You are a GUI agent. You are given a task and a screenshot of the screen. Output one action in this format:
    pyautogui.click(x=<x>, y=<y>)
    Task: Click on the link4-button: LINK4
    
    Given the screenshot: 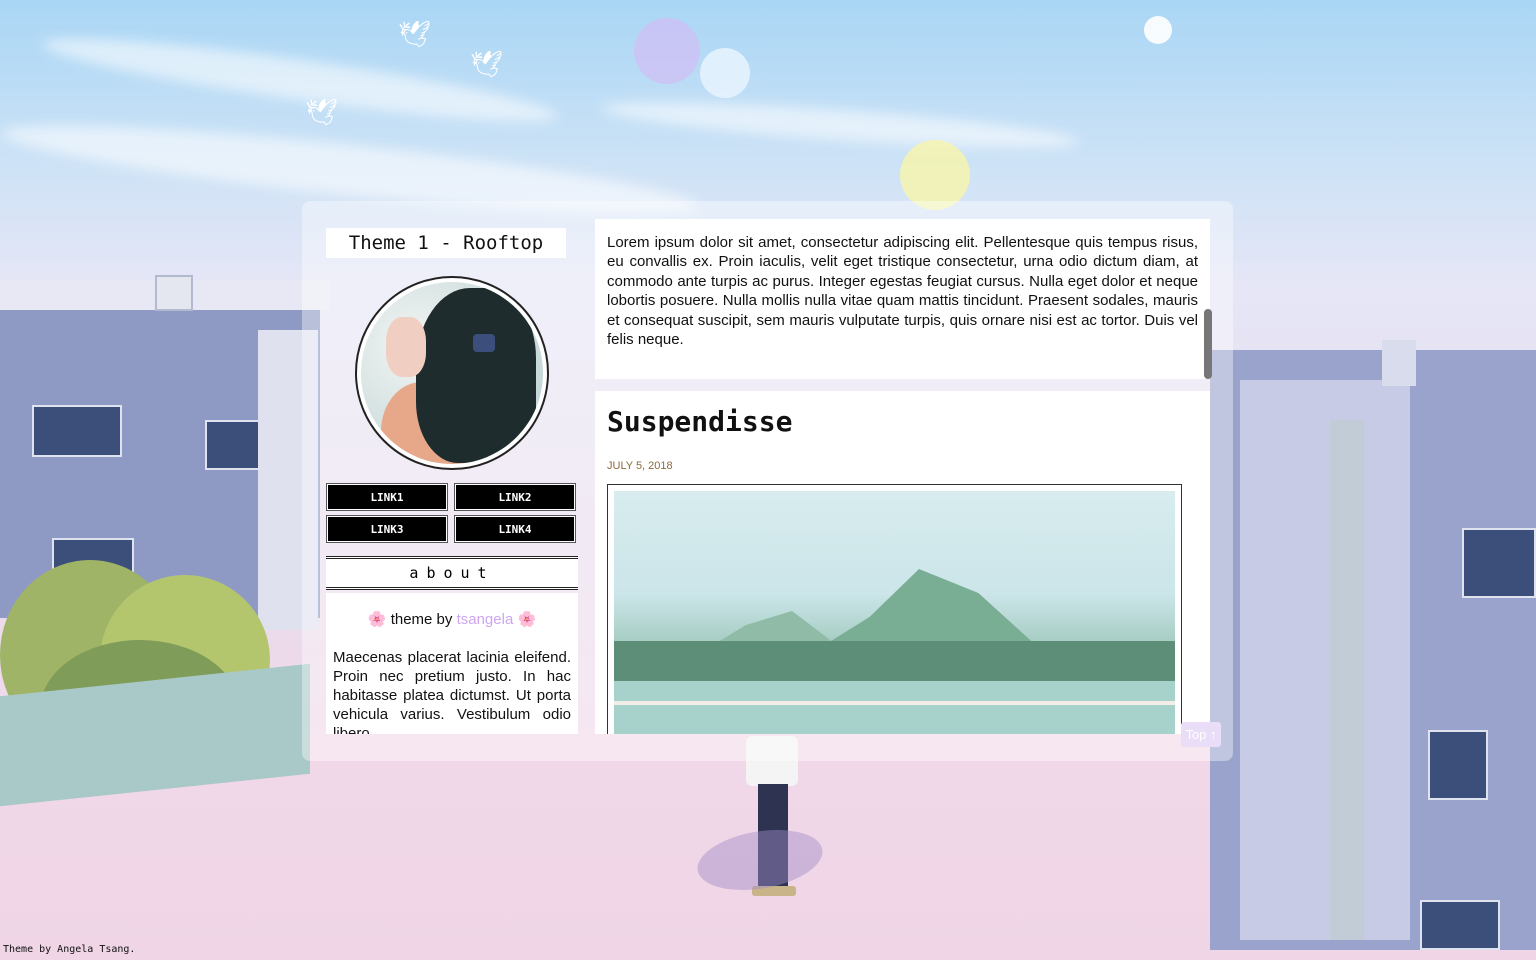 What is the action you would take?
    pyautogui.click(x=515, y=529)
    